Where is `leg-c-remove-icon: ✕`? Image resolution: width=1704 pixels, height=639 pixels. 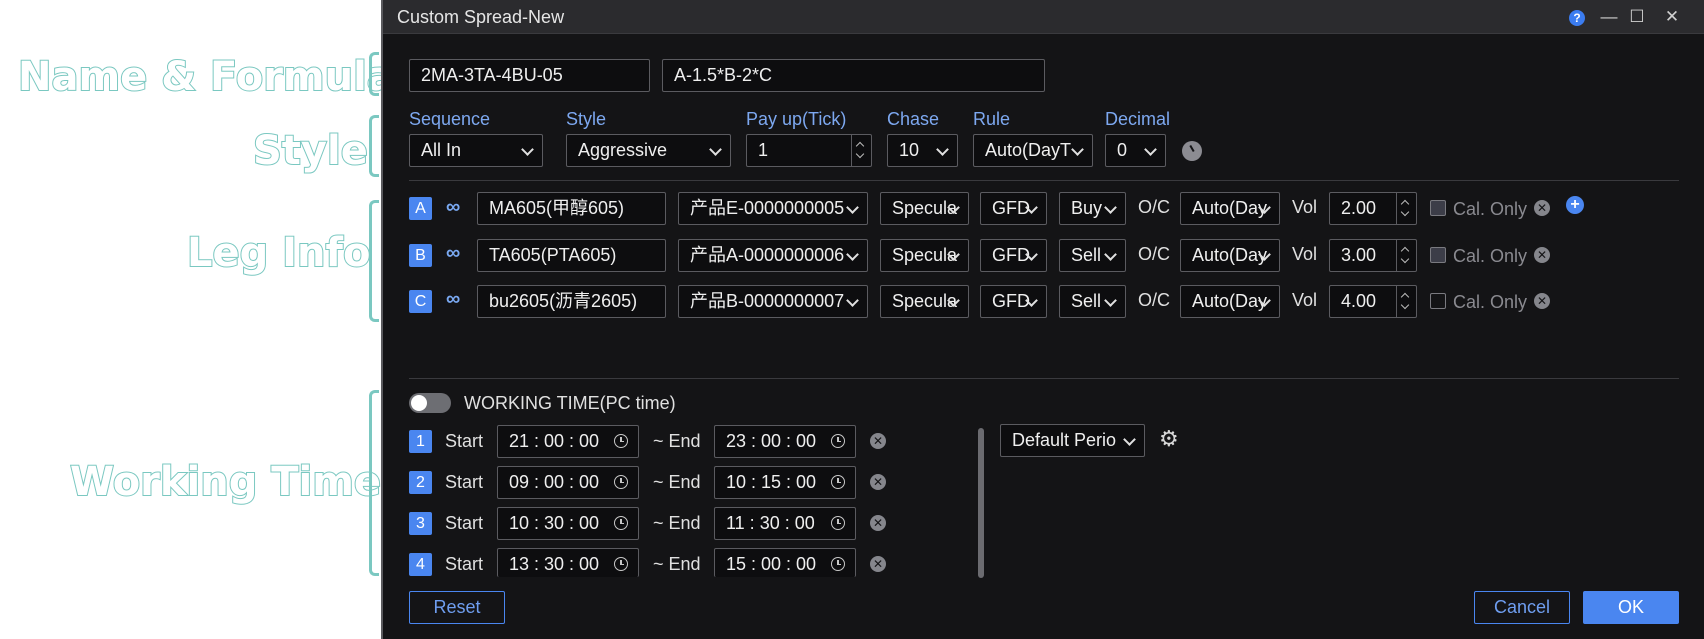 leg-c-remove-icon: ✕ is located at coordinates (1542, 301).